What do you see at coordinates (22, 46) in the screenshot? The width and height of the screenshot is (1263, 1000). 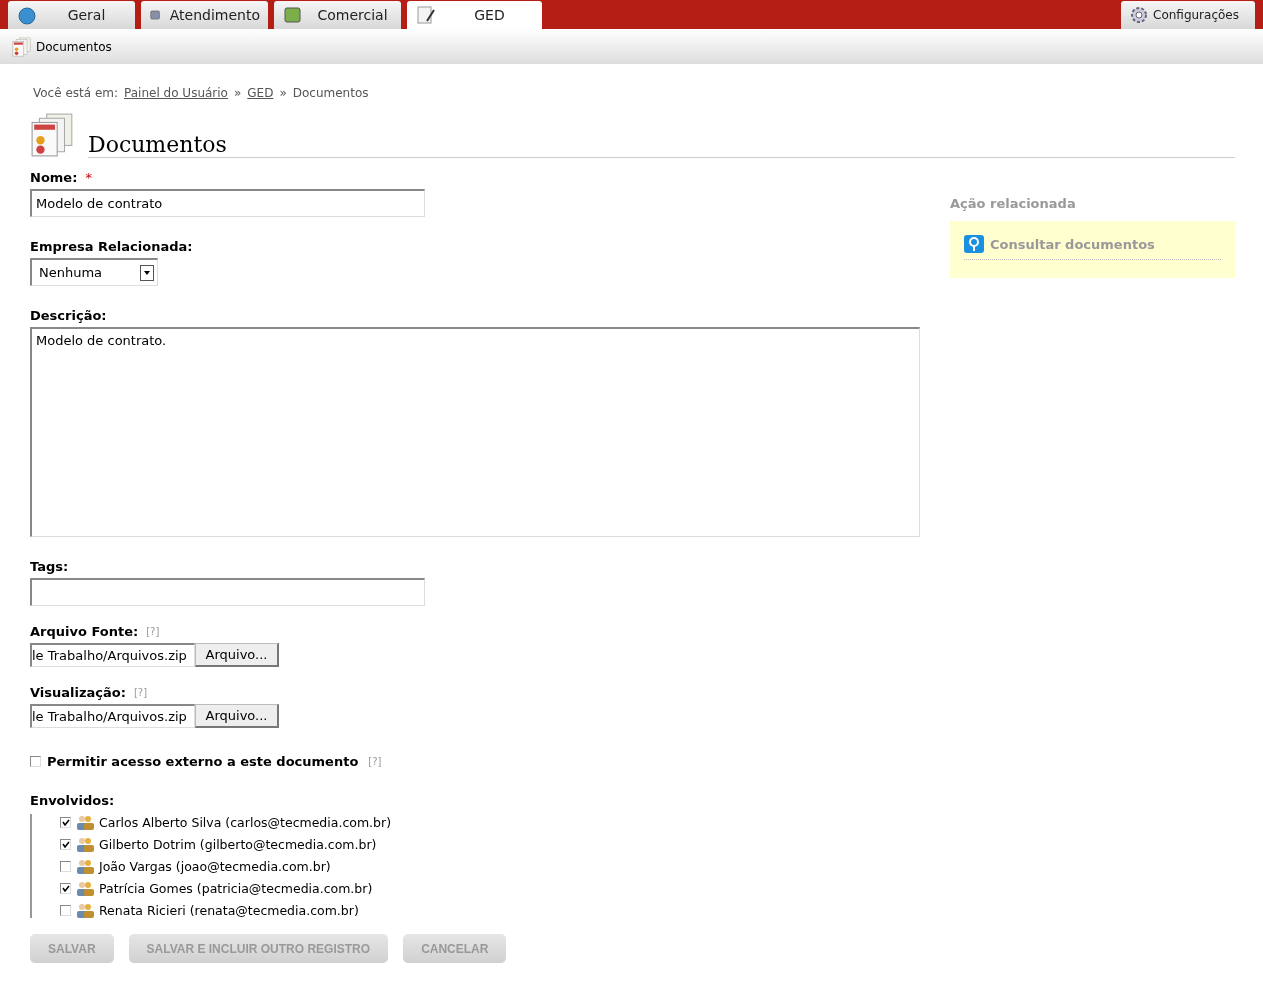 I see `documents-icon` at bounding box center [22, 46].